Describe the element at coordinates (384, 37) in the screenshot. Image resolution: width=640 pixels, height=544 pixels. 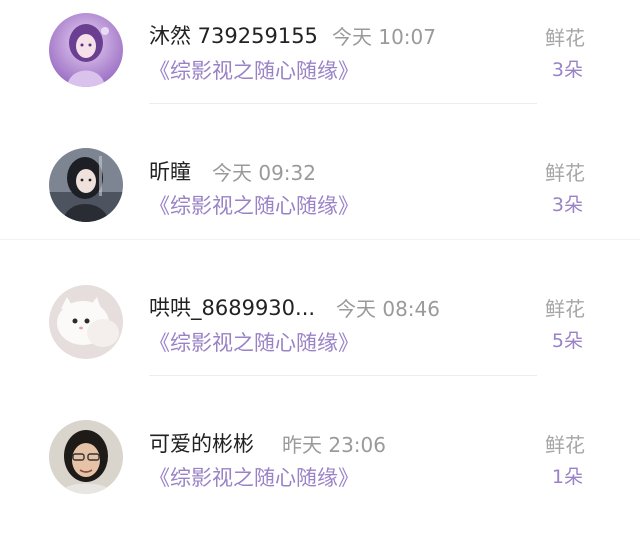
I see `message-time: 今天 10:07` at that location.